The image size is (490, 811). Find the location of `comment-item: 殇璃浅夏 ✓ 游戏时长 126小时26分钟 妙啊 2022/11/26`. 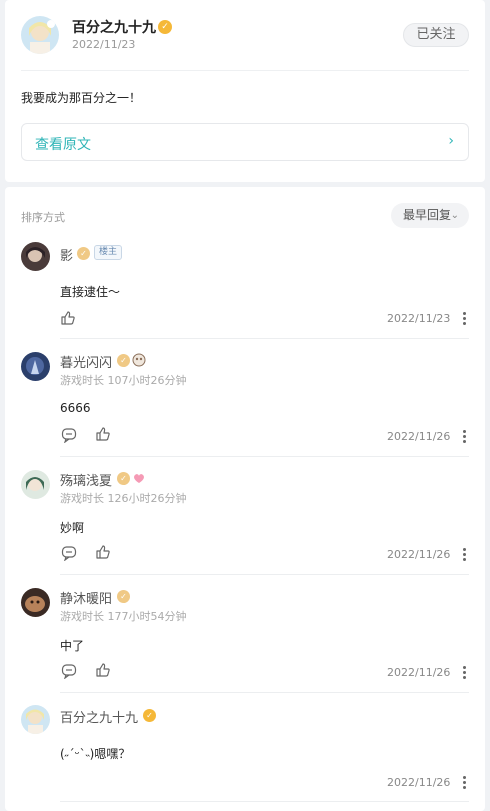

comment-item: 殇璃浅夏 ✓ 游戏时长 126小时26分钟 妙啊 2022/11/26 is located at coordinates (245, 529).